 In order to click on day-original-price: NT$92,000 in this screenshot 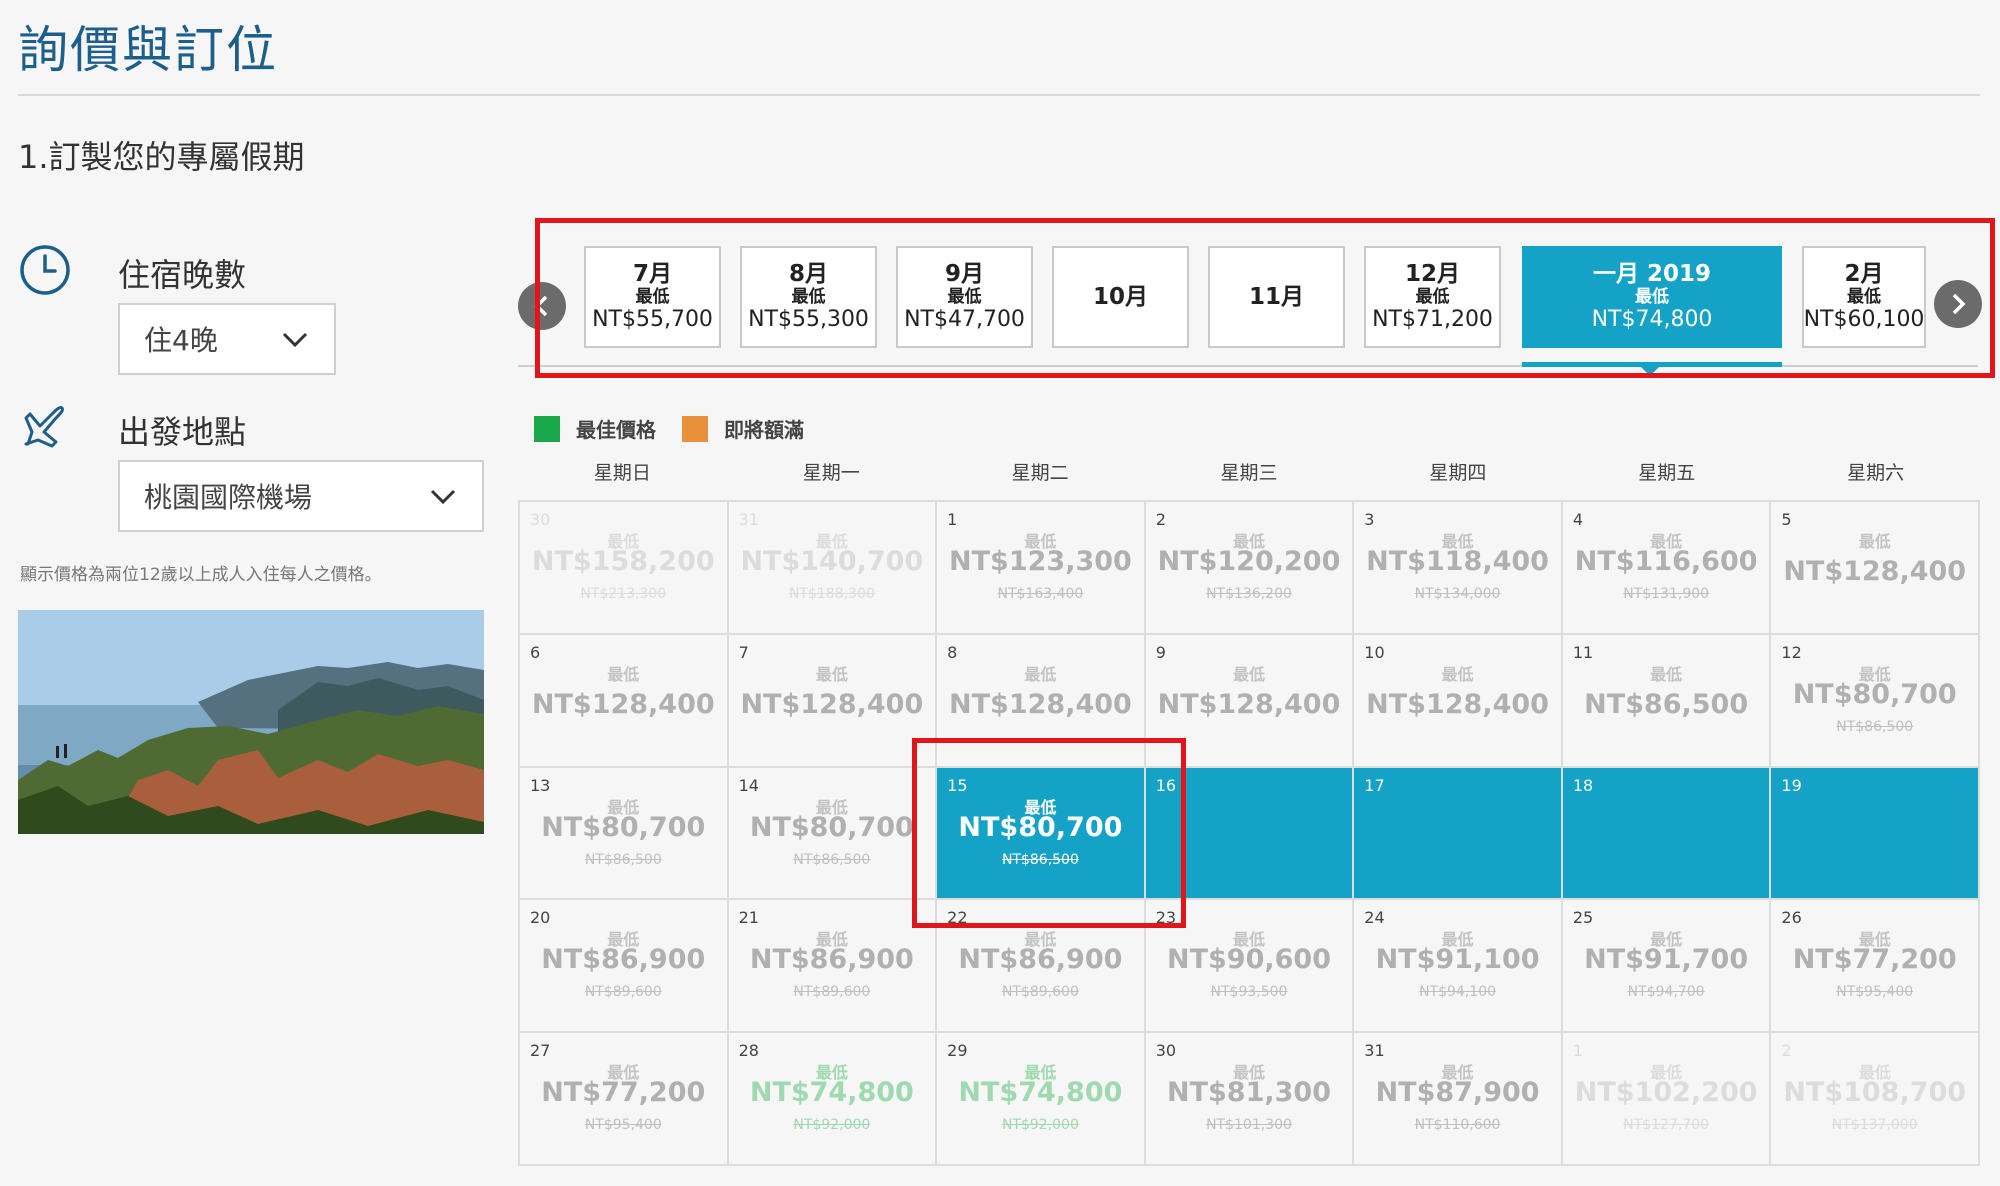, I will do `click(832, 1125)`.